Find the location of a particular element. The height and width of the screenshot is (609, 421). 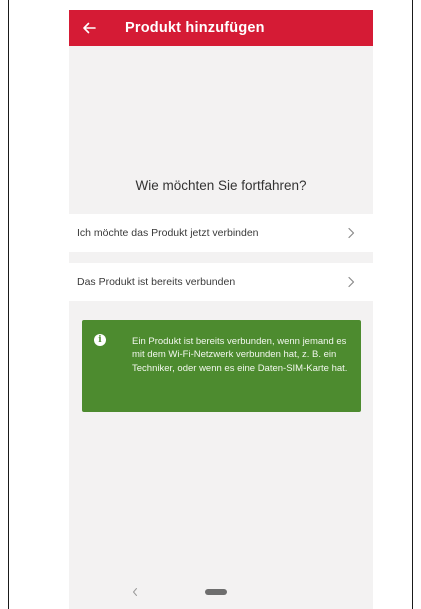

question-heading: Wie möchten Sie fortfahren? is located at coordinates (221, 185).